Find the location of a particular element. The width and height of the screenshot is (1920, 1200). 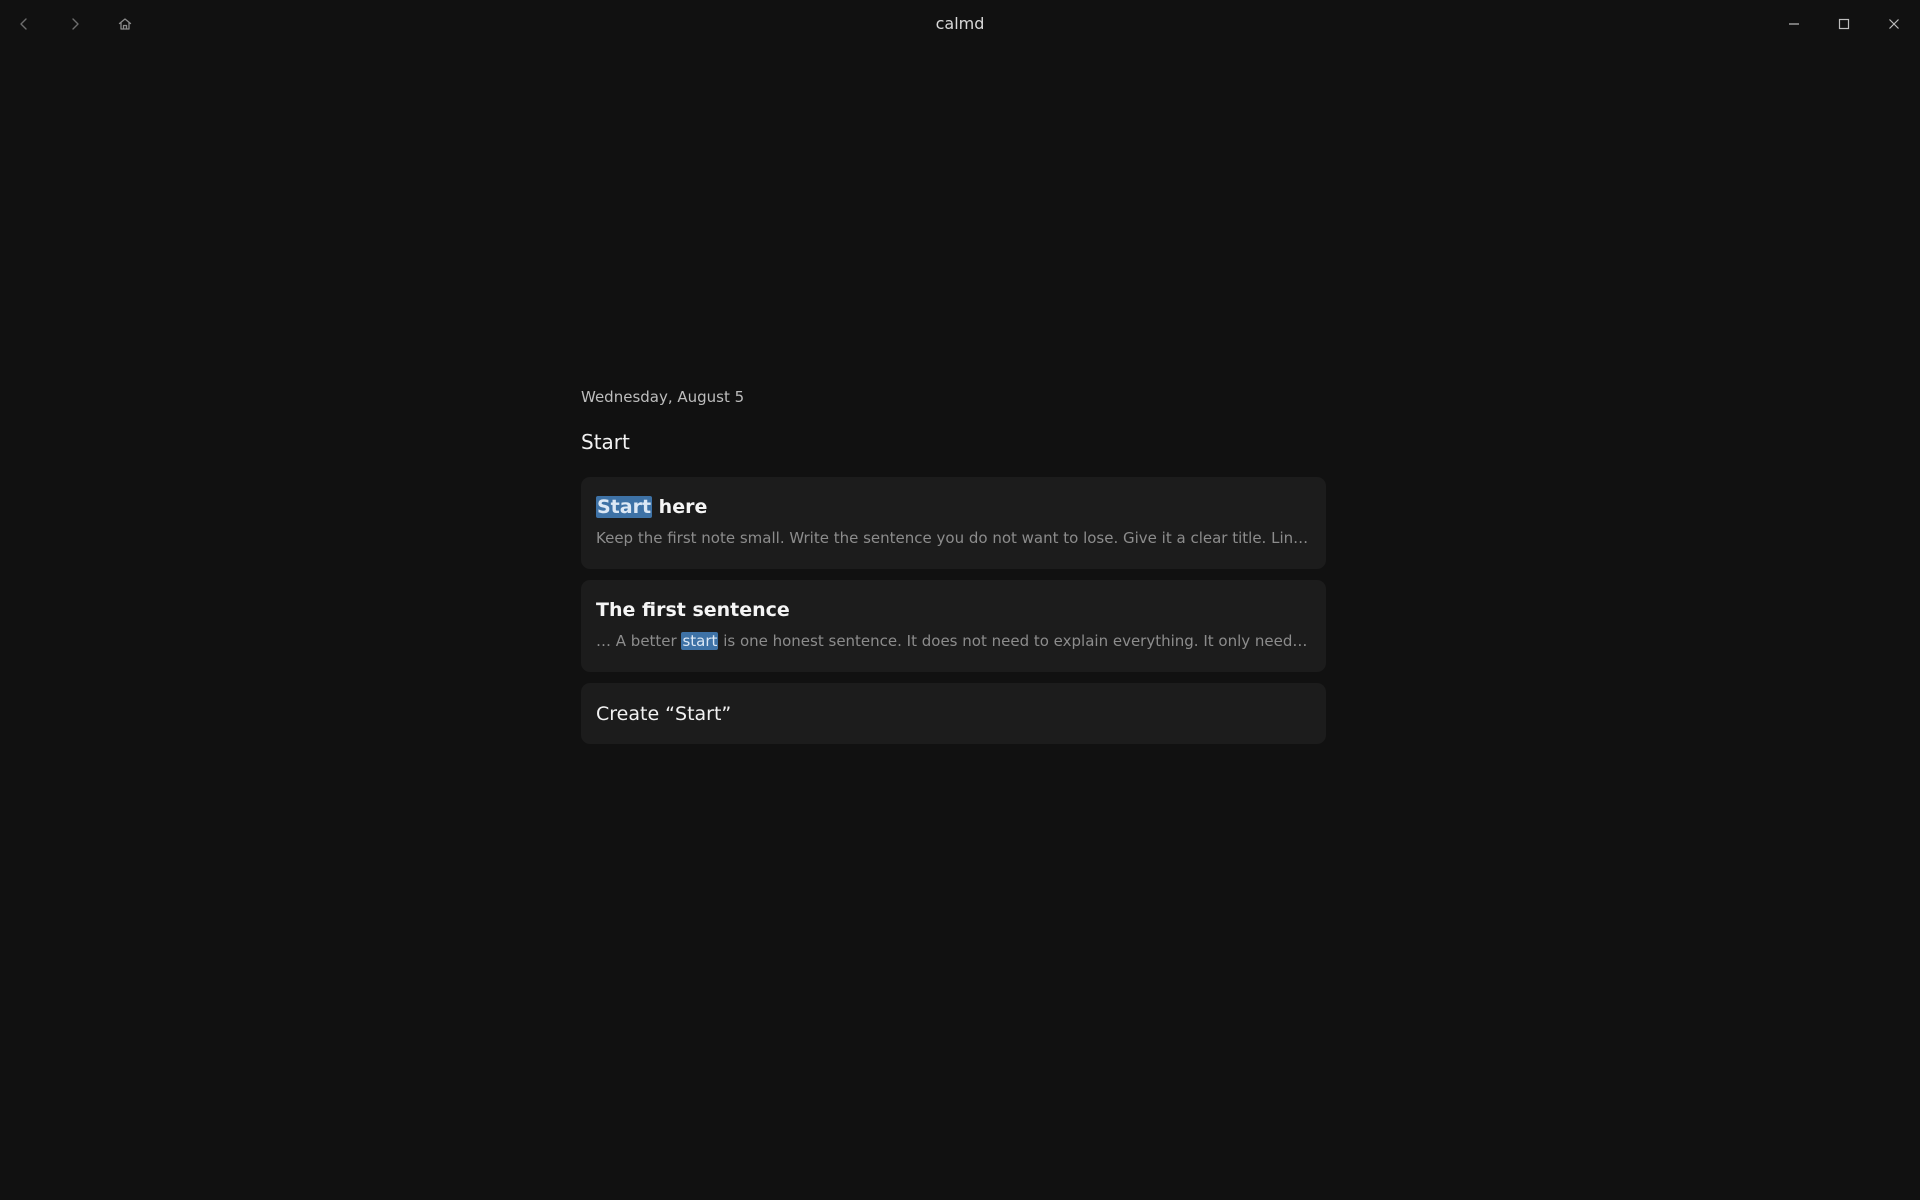

title-rest: here is located at coordinates (680, 507).